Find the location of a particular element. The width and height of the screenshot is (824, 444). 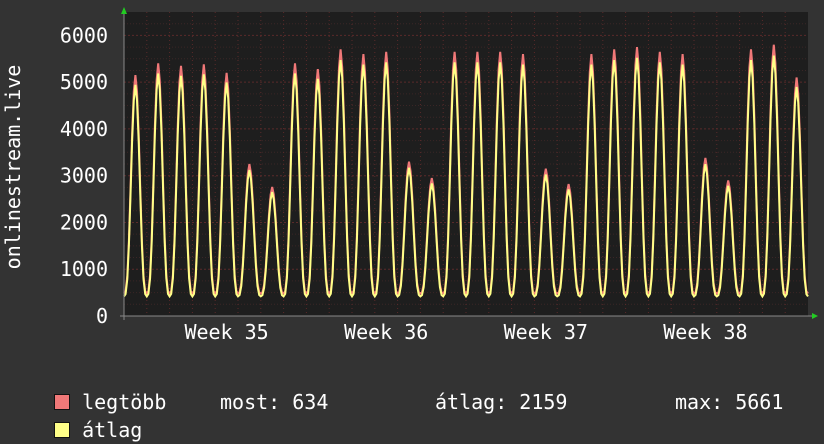

stat-maximum: max: 5661 is located at coordinates (729, 402).